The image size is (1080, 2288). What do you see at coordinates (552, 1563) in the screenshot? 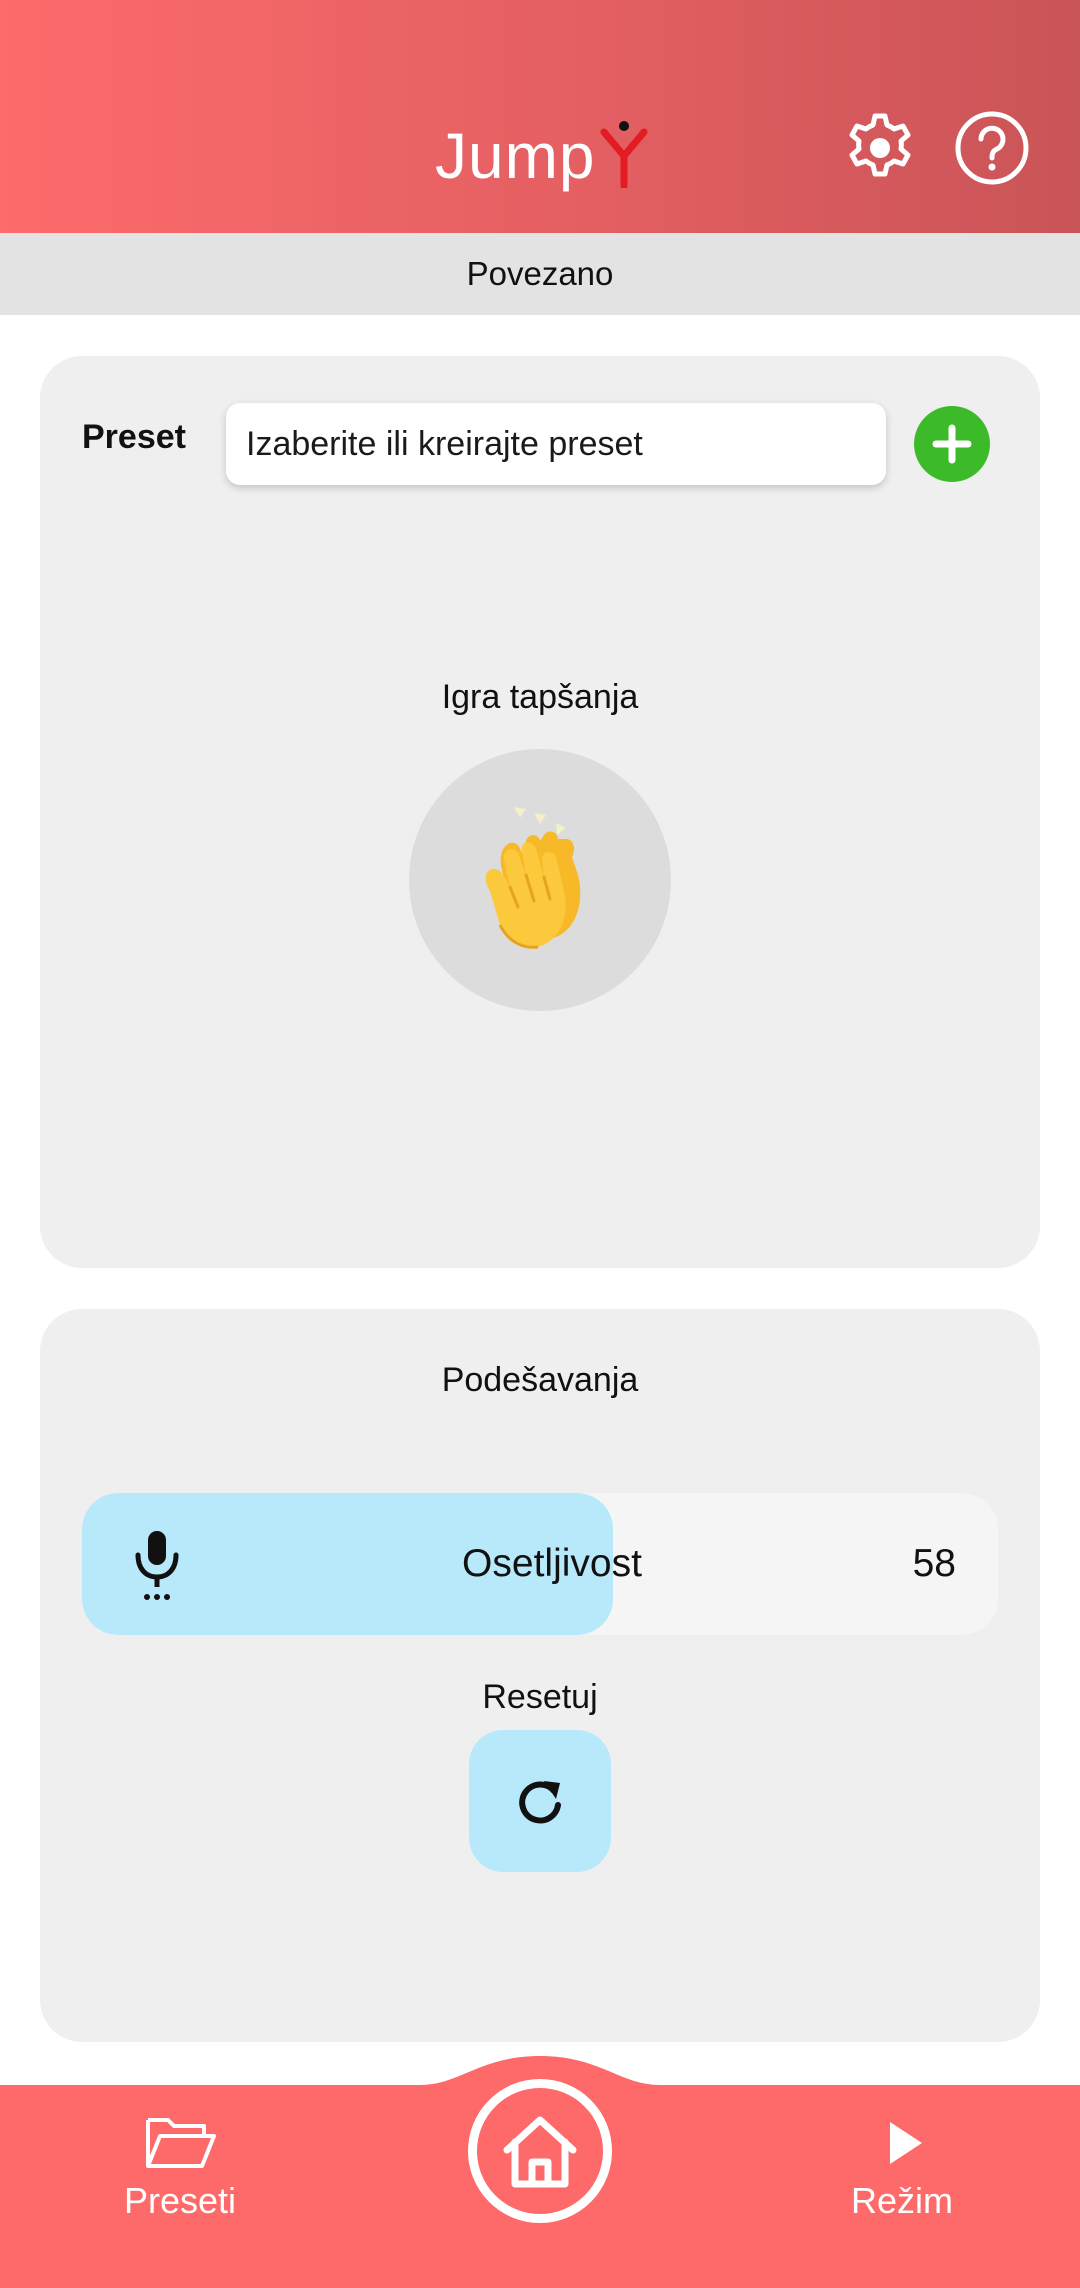
I see `sensitivity-label: Osetljivost` at bounding box center [552, 1563].